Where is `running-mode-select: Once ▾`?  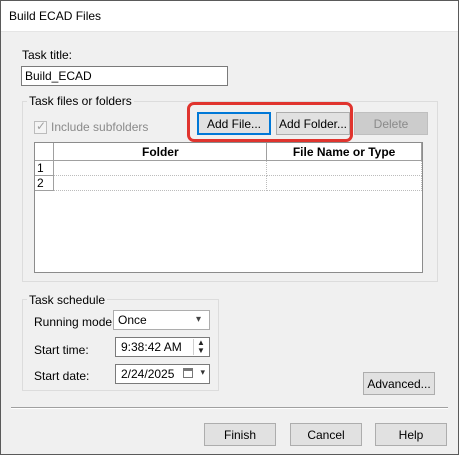
running-mode-select: Once ▾ is located at coordinates (161, 320).